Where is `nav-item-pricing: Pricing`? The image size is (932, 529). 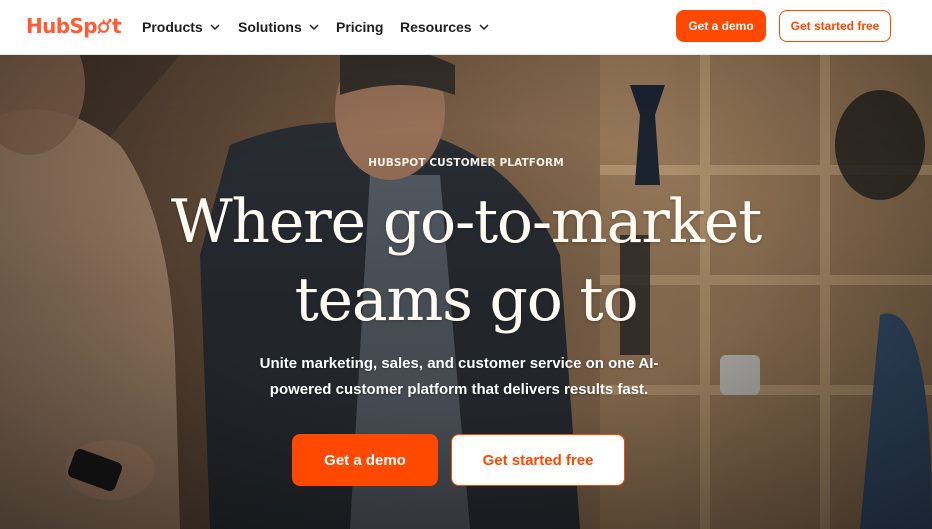
nav-item-pricing: Pricing is located at coordinates (359, 27).